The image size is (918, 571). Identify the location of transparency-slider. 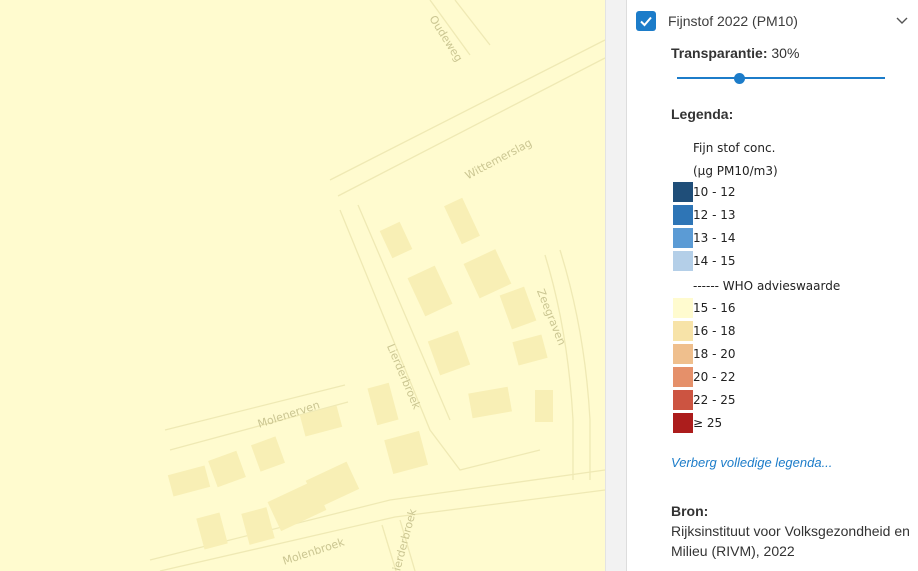
(781, 78).